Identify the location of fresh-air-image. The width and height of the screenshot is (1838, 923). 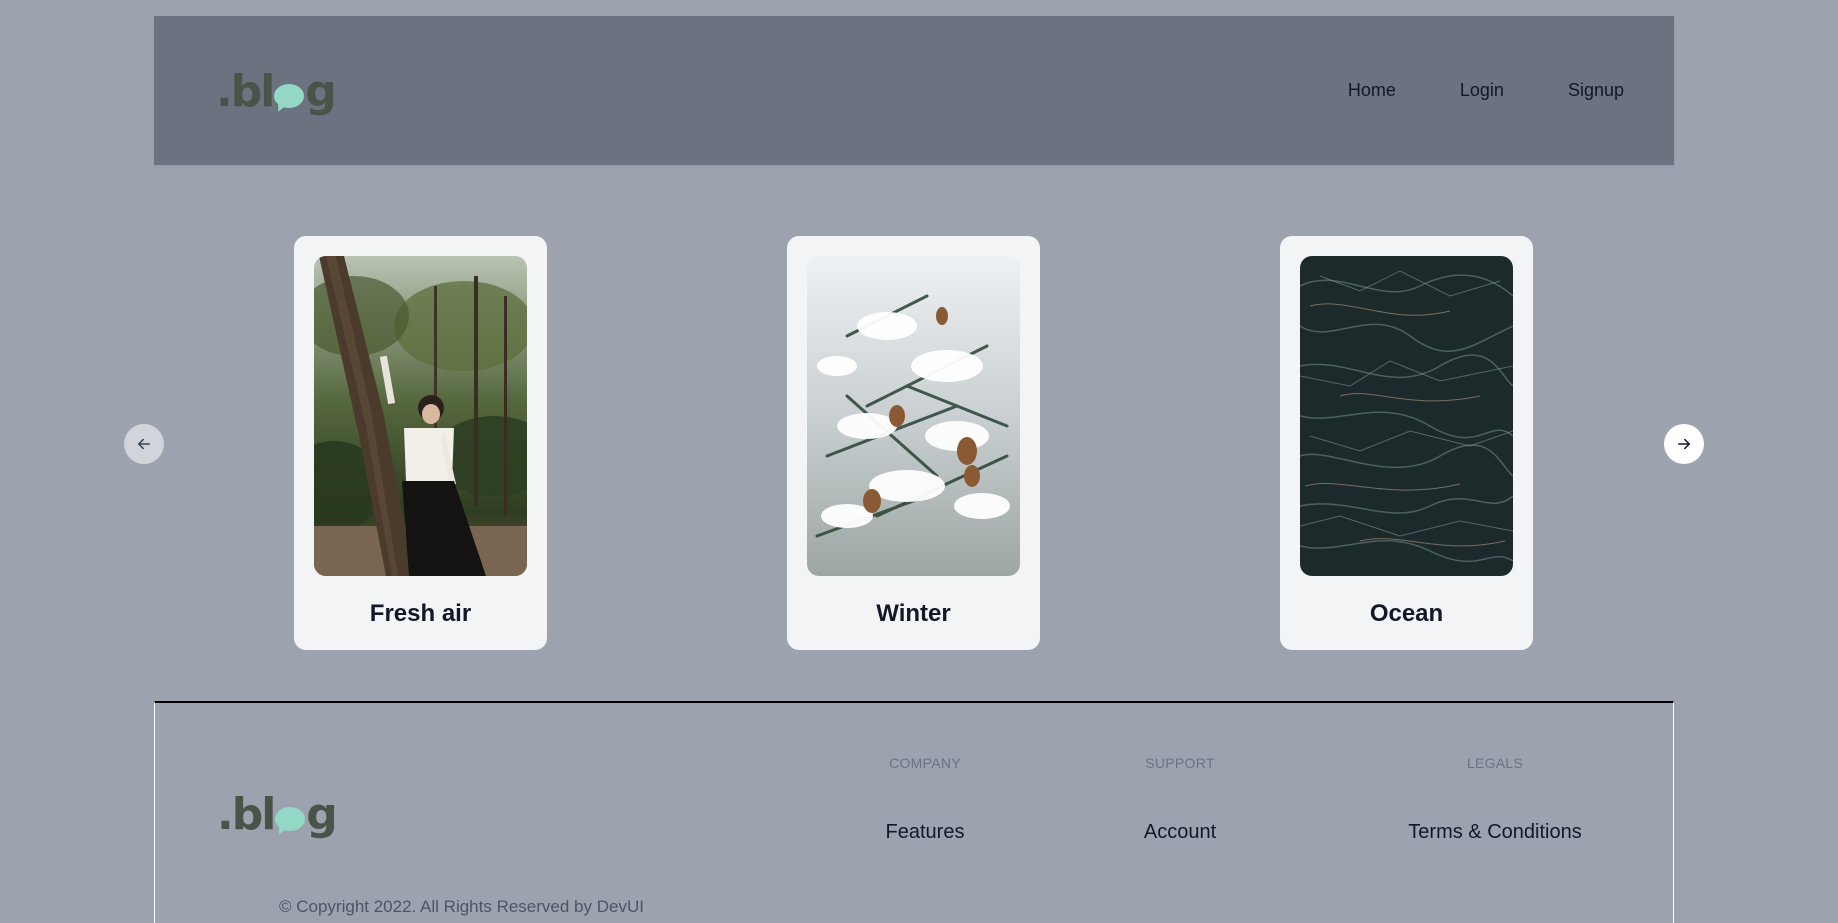
(420, 416).